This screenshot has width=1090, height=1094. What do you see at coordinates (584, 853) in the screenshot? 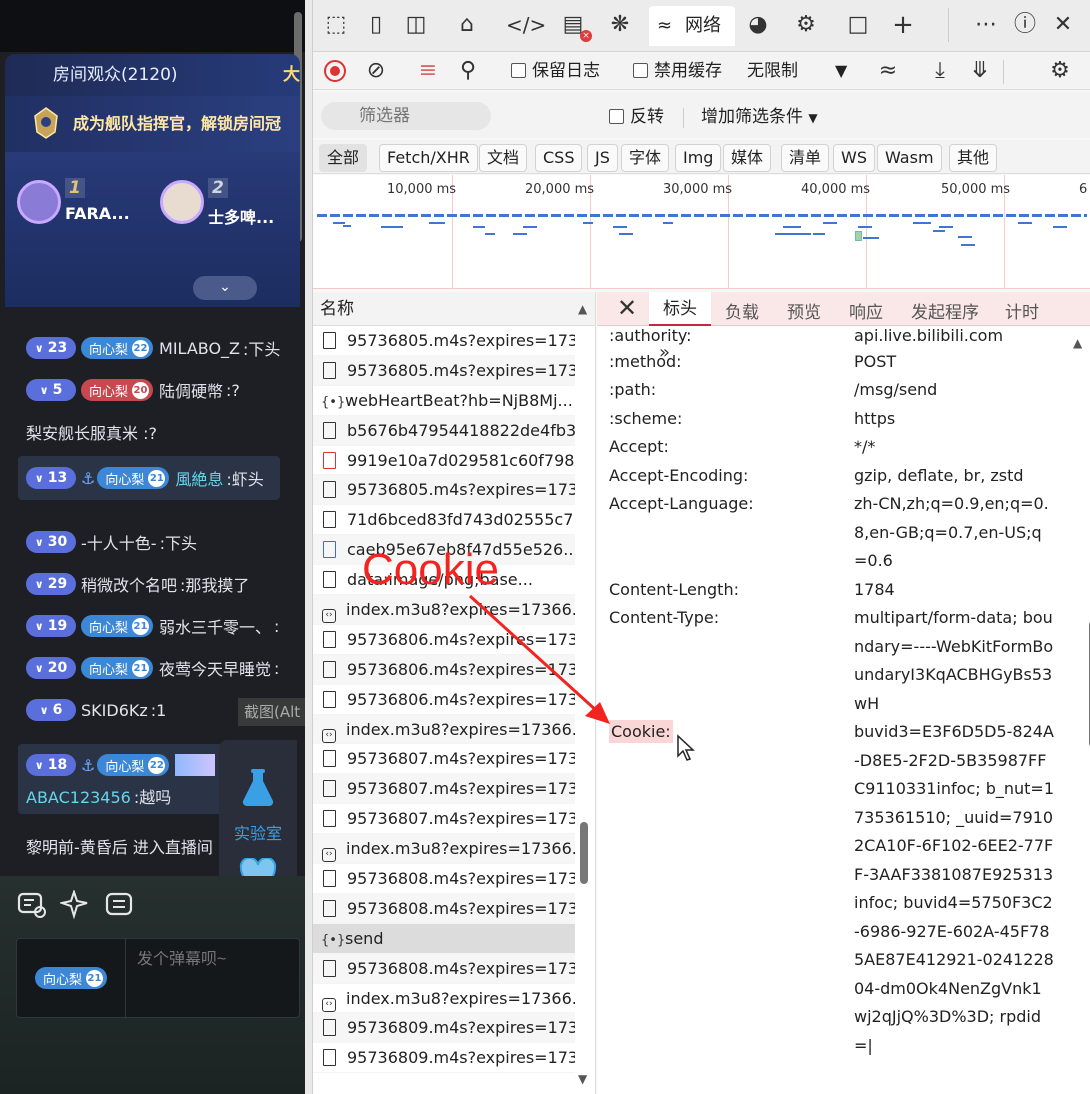
I see `list-scrollbar` at bounding box center [584, 853].